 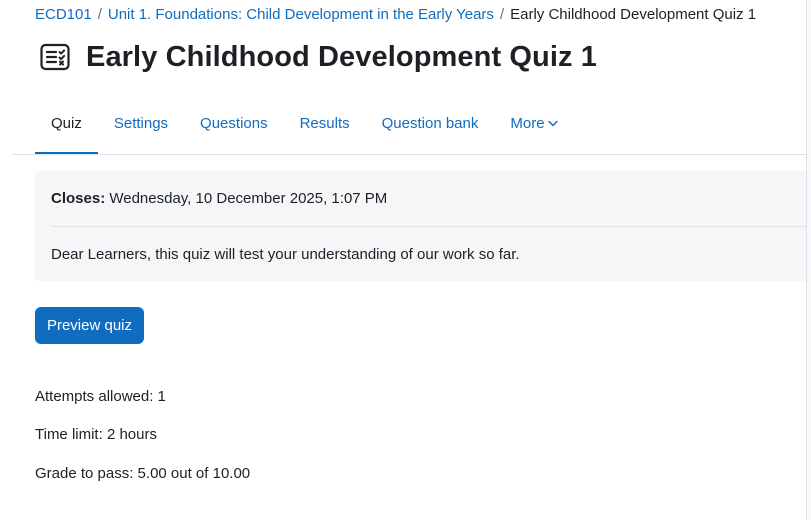 I want to click on page-header: Early Childhood Development Quiz 1, so click(x=318, y=56).